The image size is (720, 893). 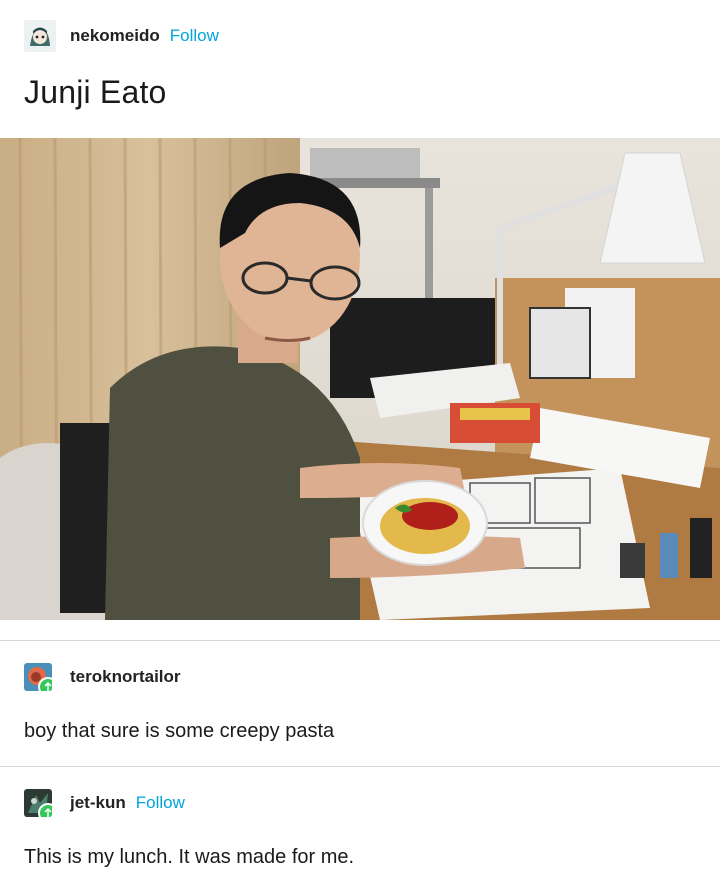 What do you see at coordinates (115, 36) in the screenshot?
I see `author-username: nekomeido` at bounding box center [115, 36].